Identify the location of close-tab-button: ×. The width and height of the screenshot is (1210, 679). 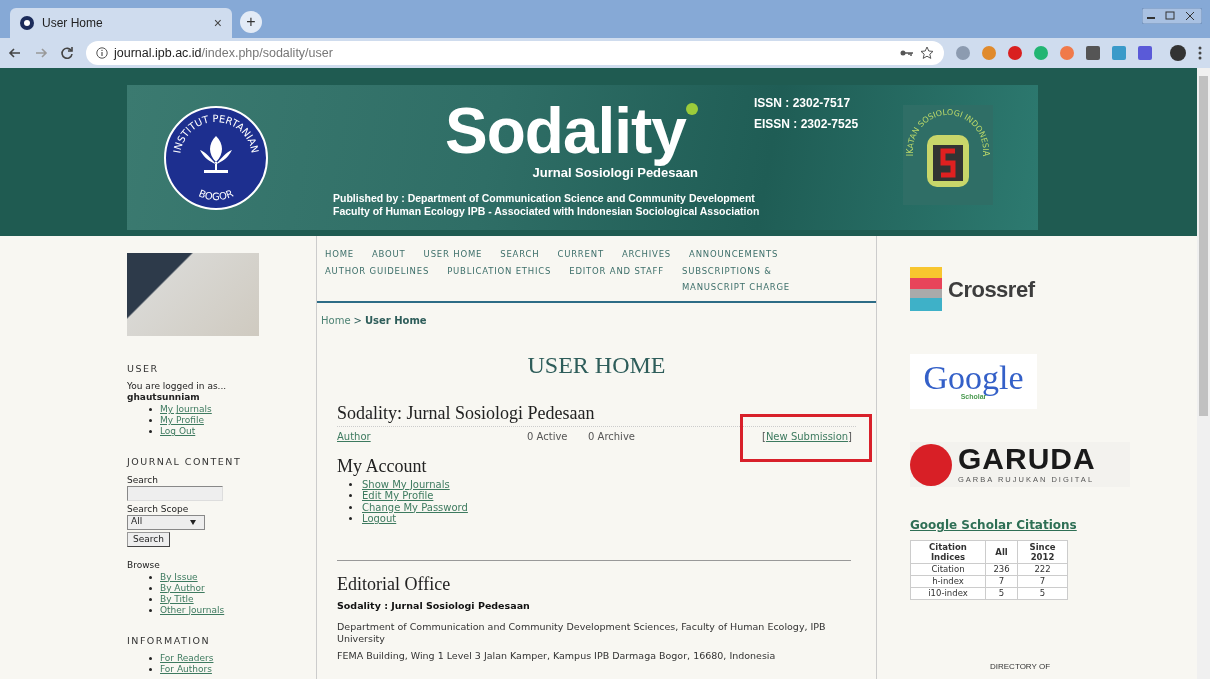
(217, 23).